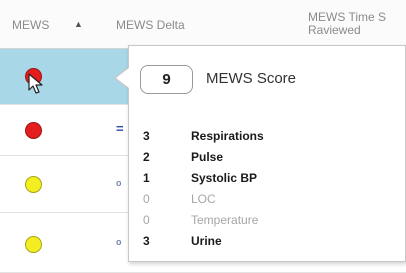  I want to click on sort-ascending-icon: ▲, so click(78, 24).